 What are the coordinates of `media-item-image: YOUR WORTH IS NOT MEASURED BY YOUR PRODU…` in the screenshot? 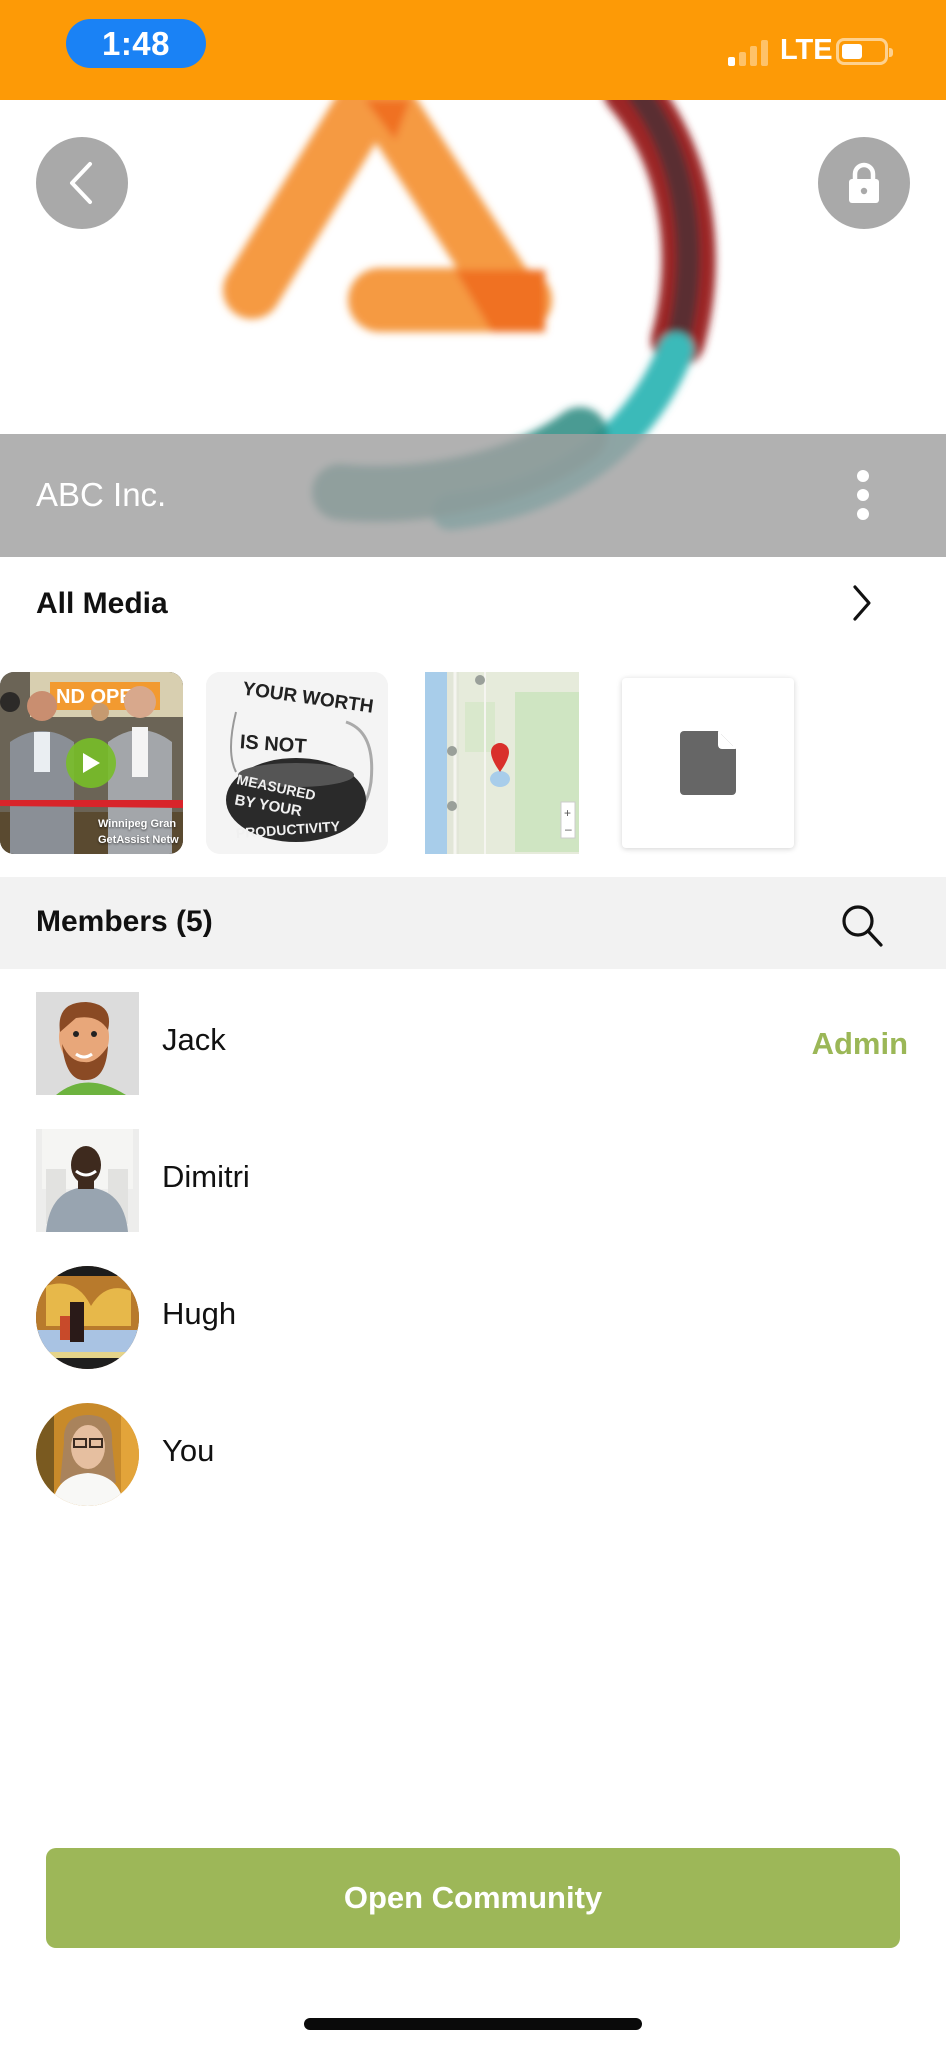 It's located at (297, 763).